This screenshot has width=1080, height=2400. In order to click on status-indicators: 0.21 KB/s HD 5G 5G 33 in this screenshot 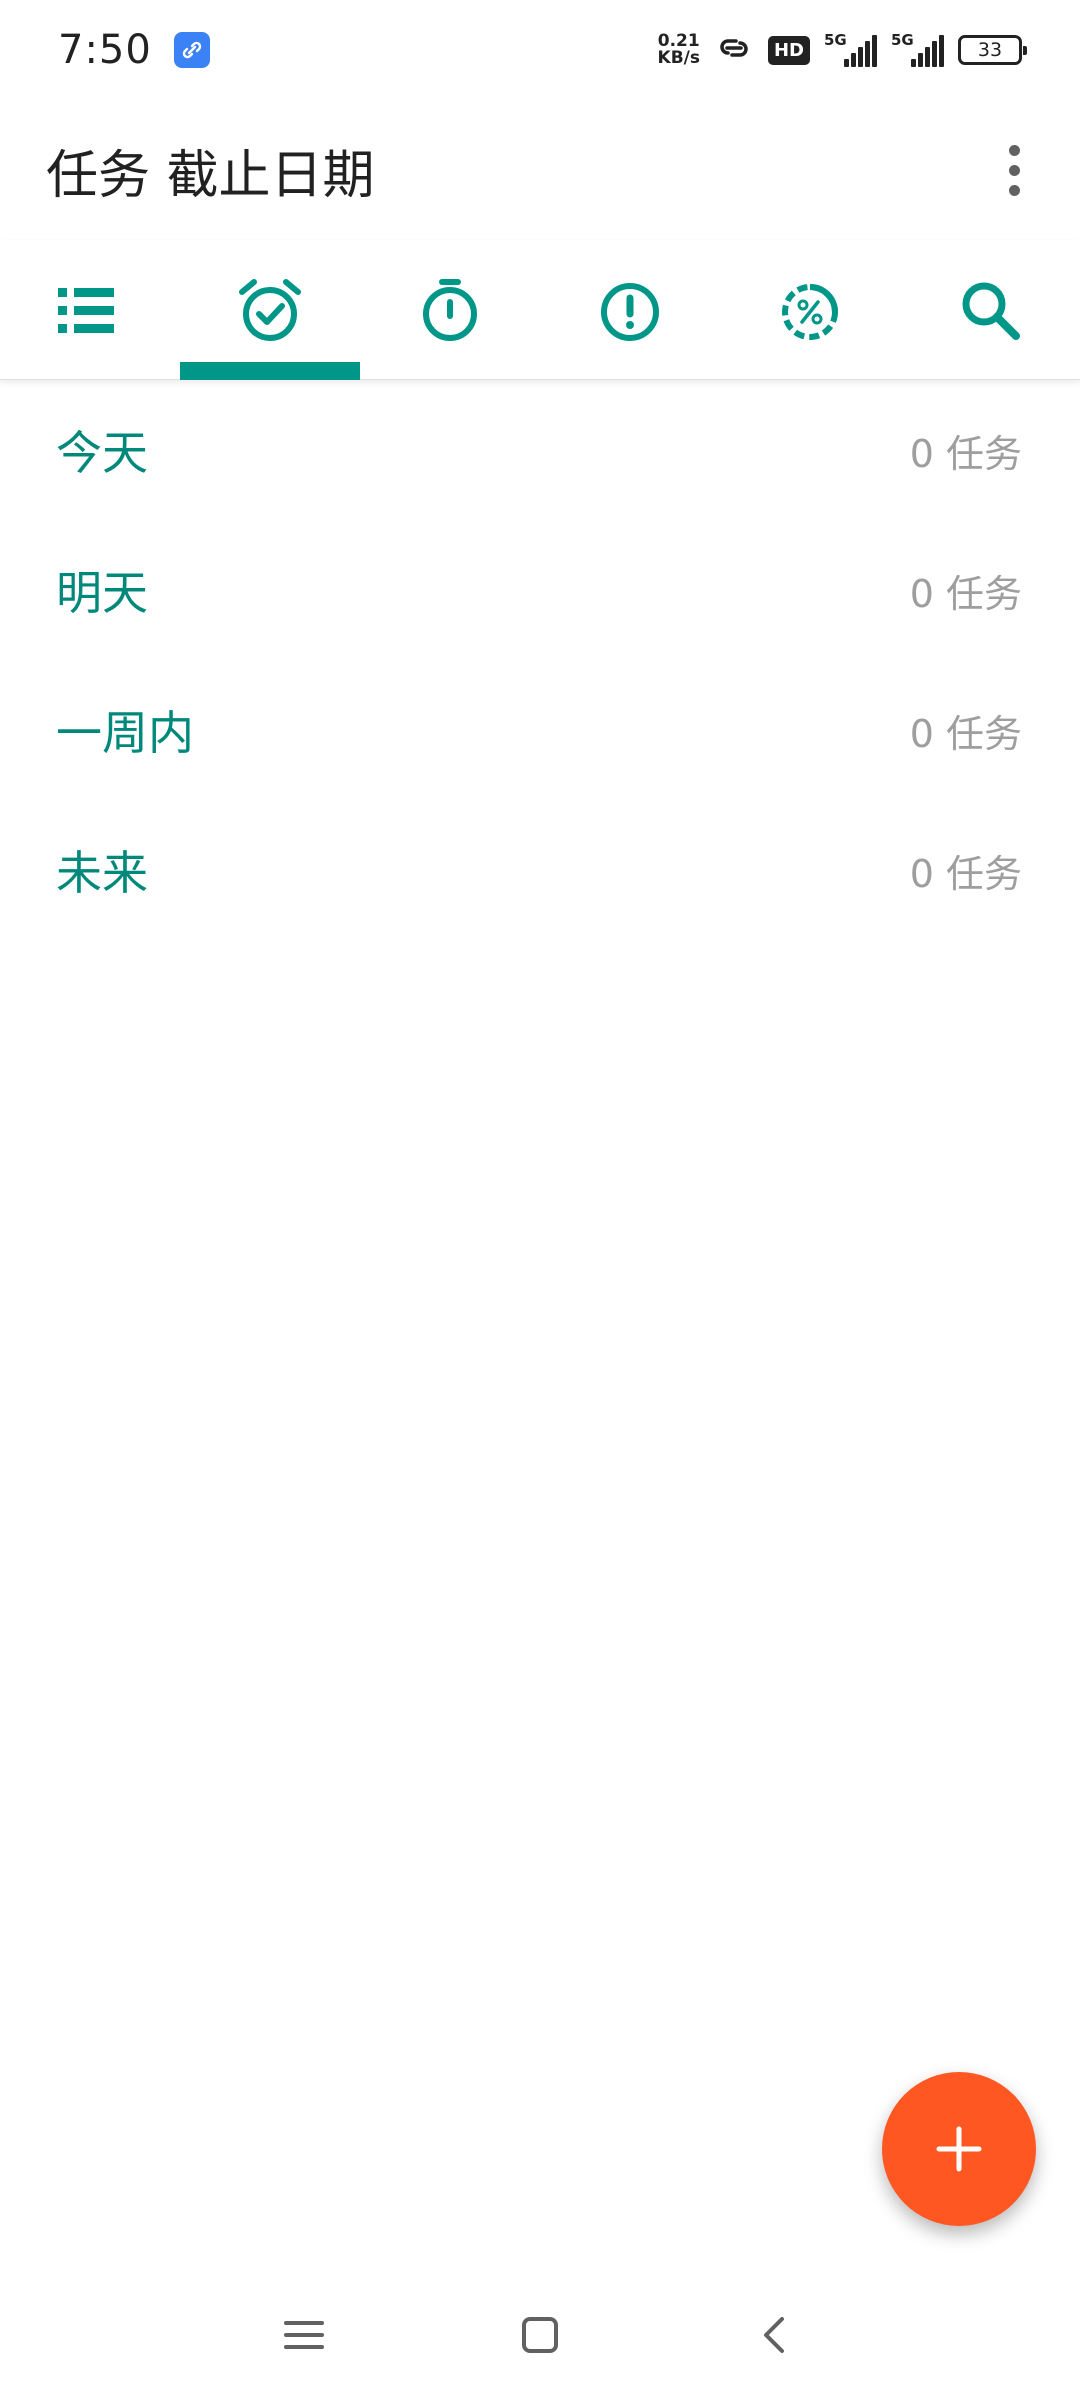, I will do `click(842, 49)`.